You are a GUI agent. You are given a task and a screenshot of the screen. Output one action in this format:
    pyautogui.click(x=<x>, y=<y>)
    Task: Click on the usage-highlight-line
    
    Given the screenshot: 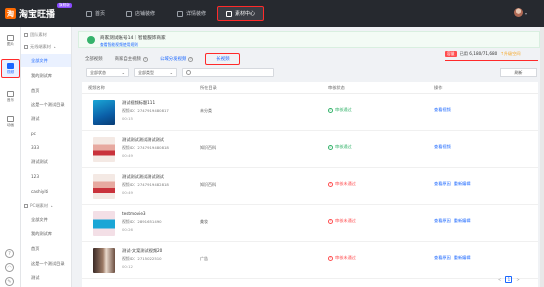 What is the action you would take?
    pyautogui.click(x=491, y=61)
    